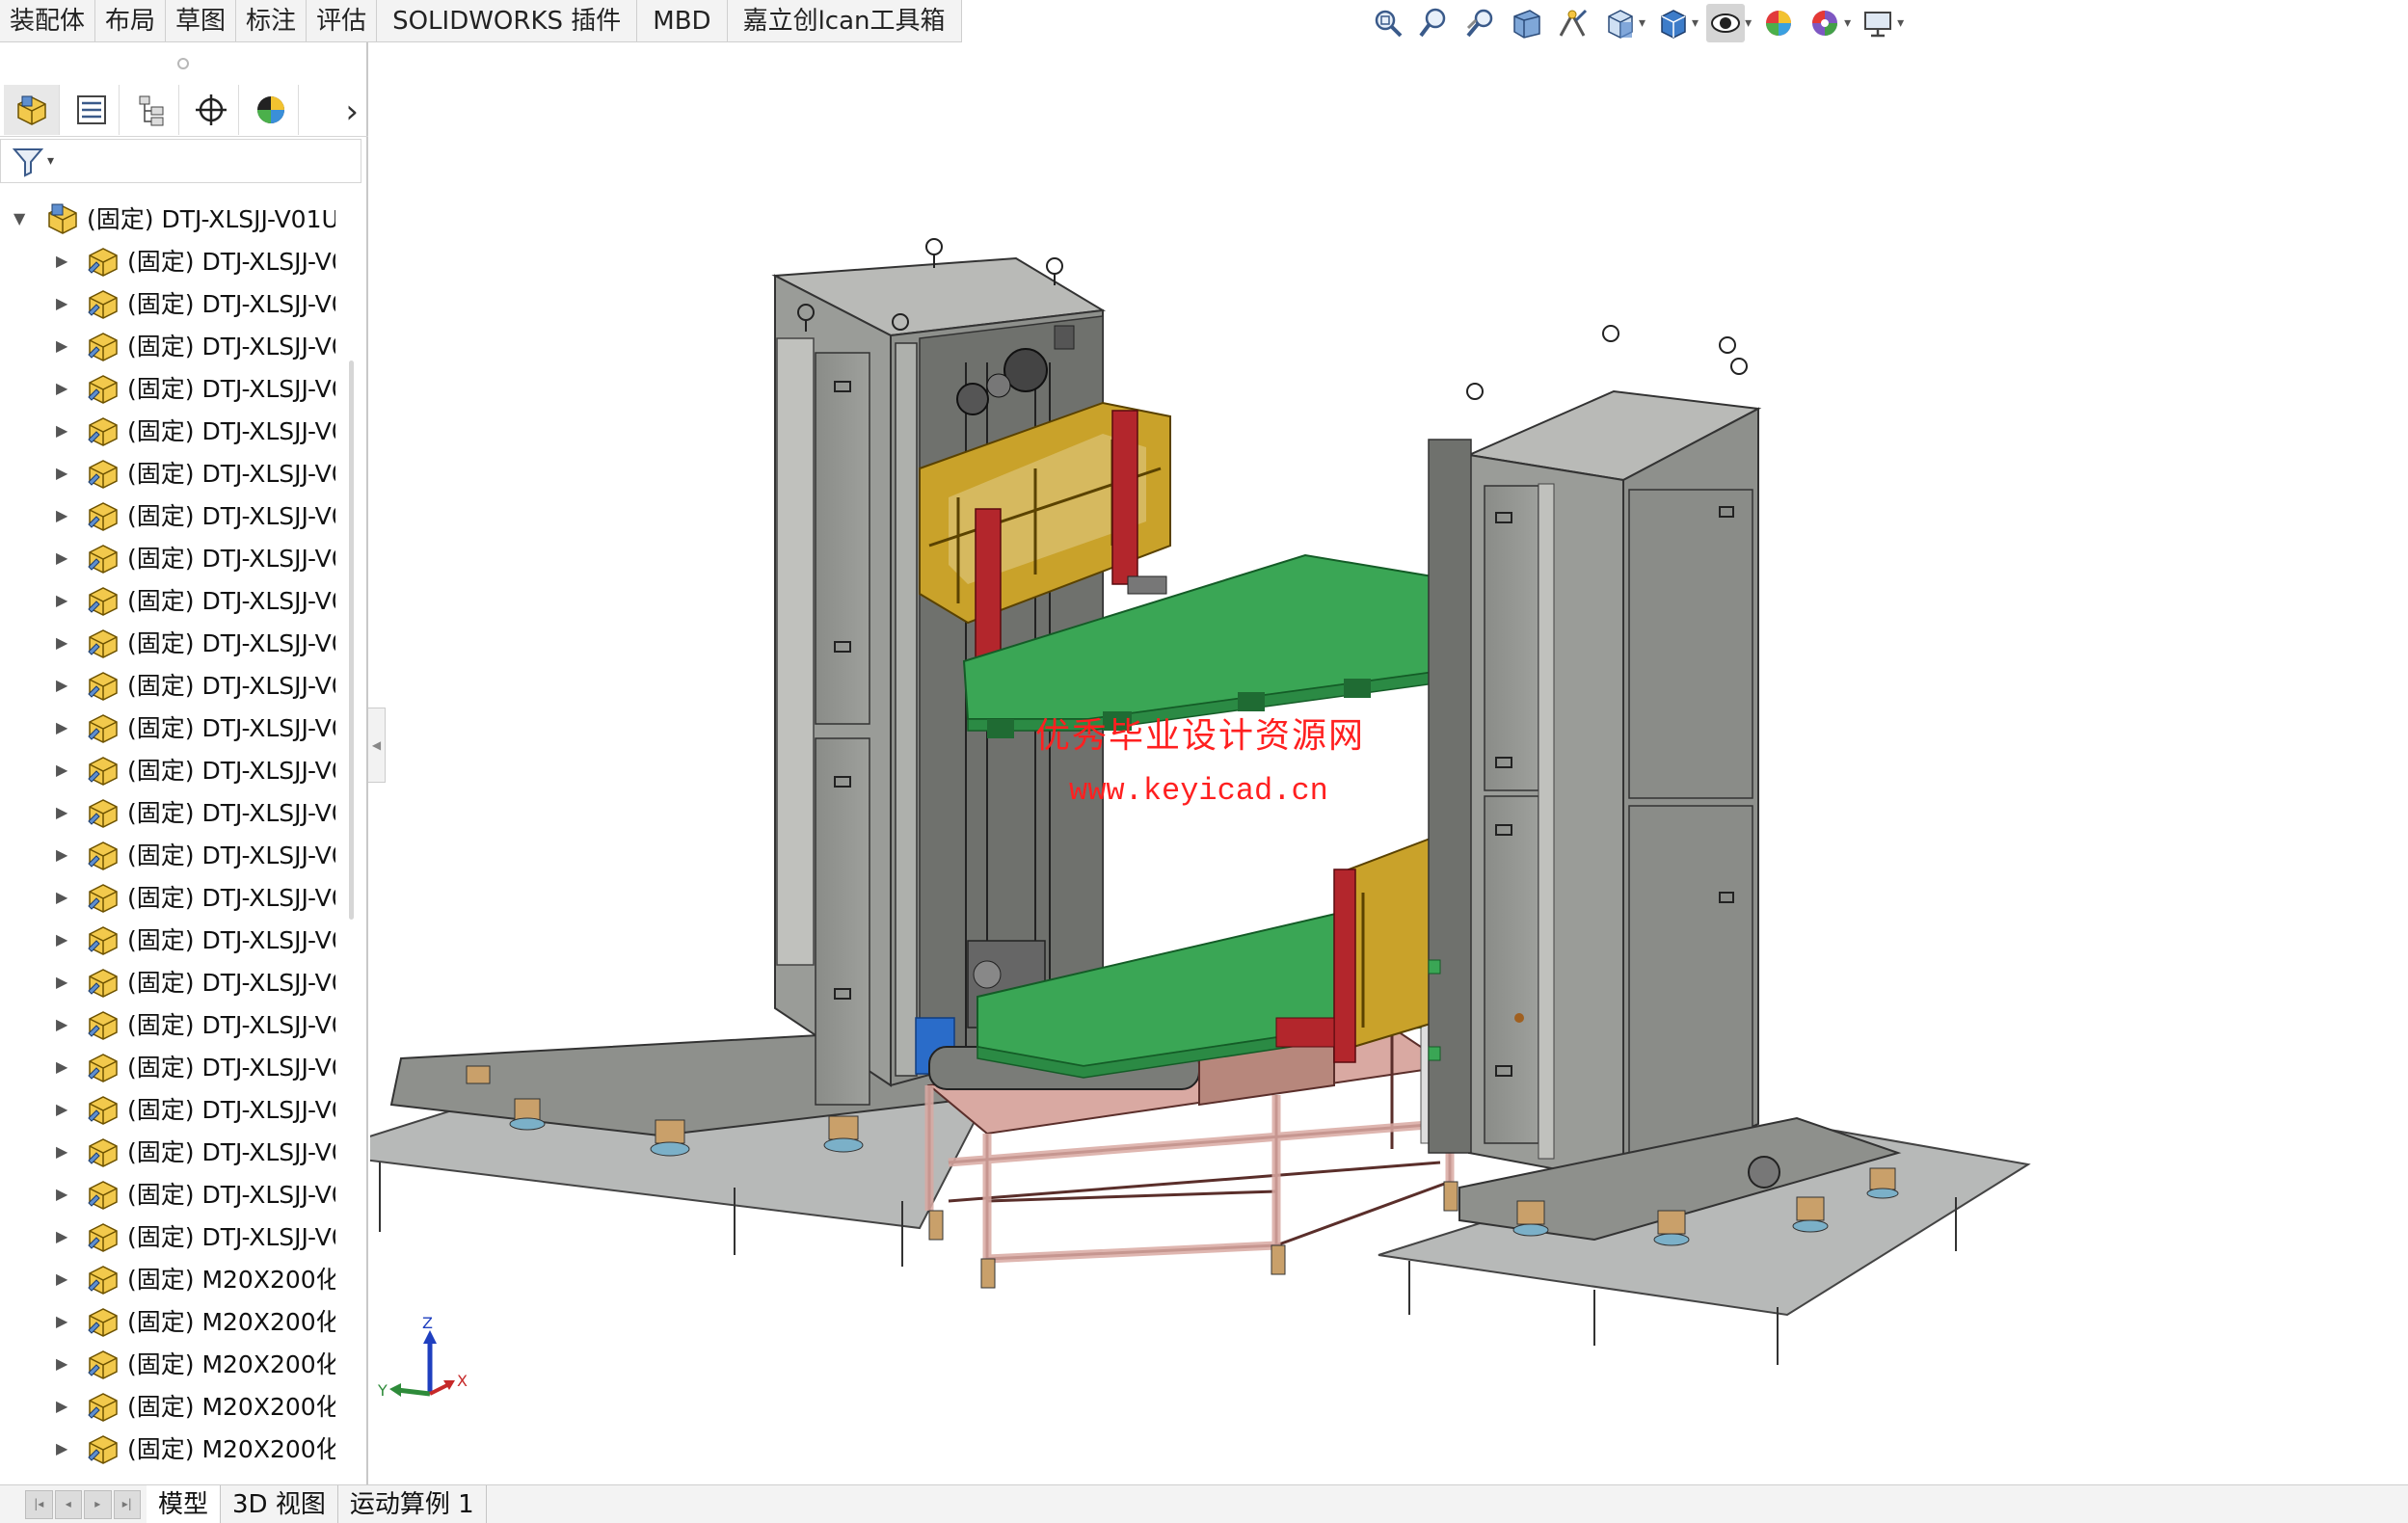 This screenshot has height=1523, width=2408. I want to click on apply-scene-icon, so click(1825, 23).